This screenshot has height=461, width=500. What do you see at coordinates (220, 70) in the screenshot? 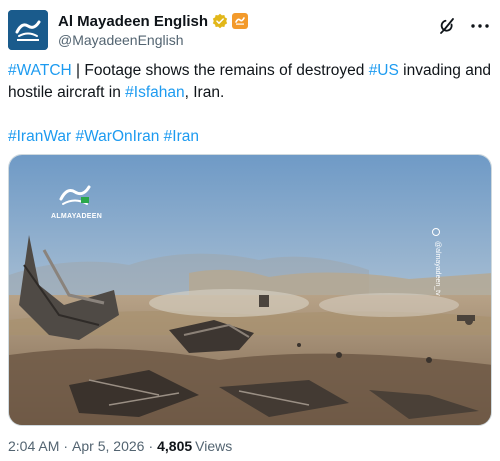
I see `tweet-text-segment: | Footage shows the remains of destroyed` at bounding box center [220, 70].